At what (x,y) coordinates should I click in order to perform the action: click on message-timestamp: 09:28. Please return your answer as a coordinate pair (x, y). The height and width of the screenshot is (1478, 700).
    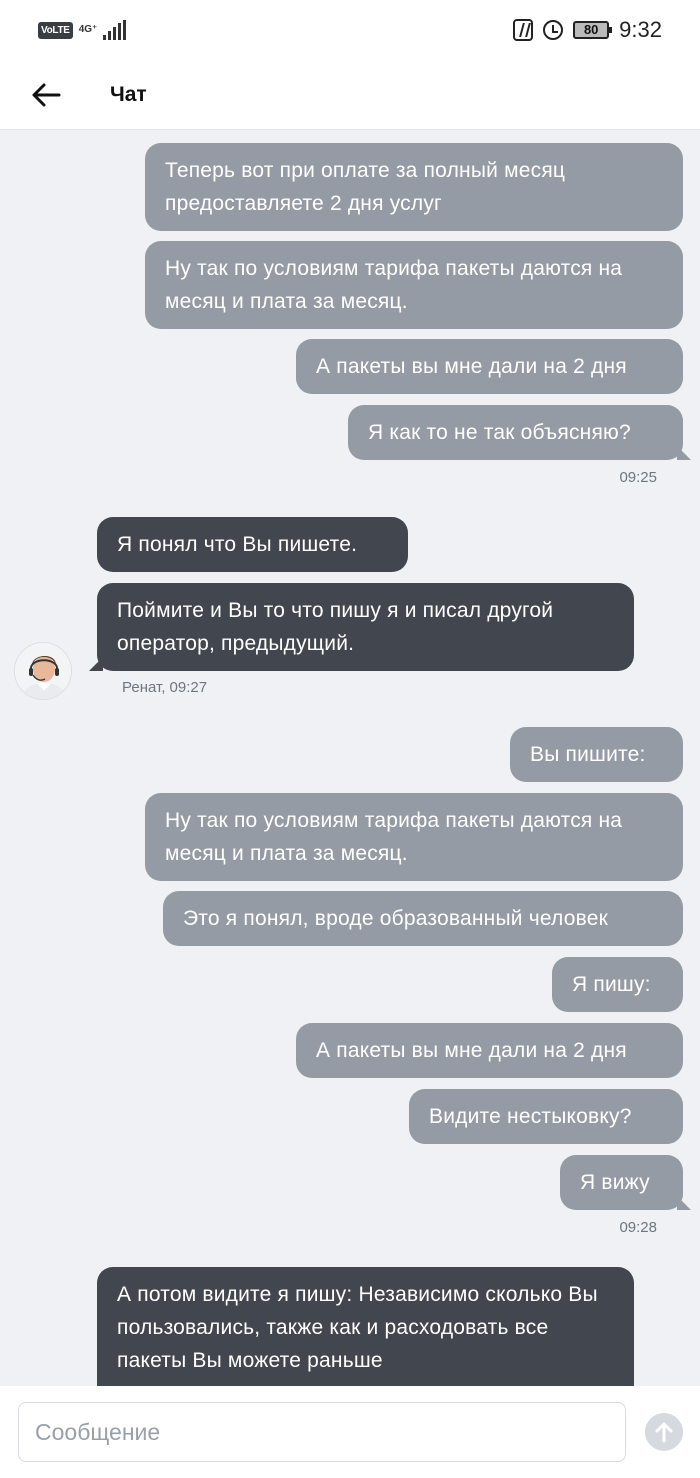
    Looking at the image, I should click on (638, 1227).